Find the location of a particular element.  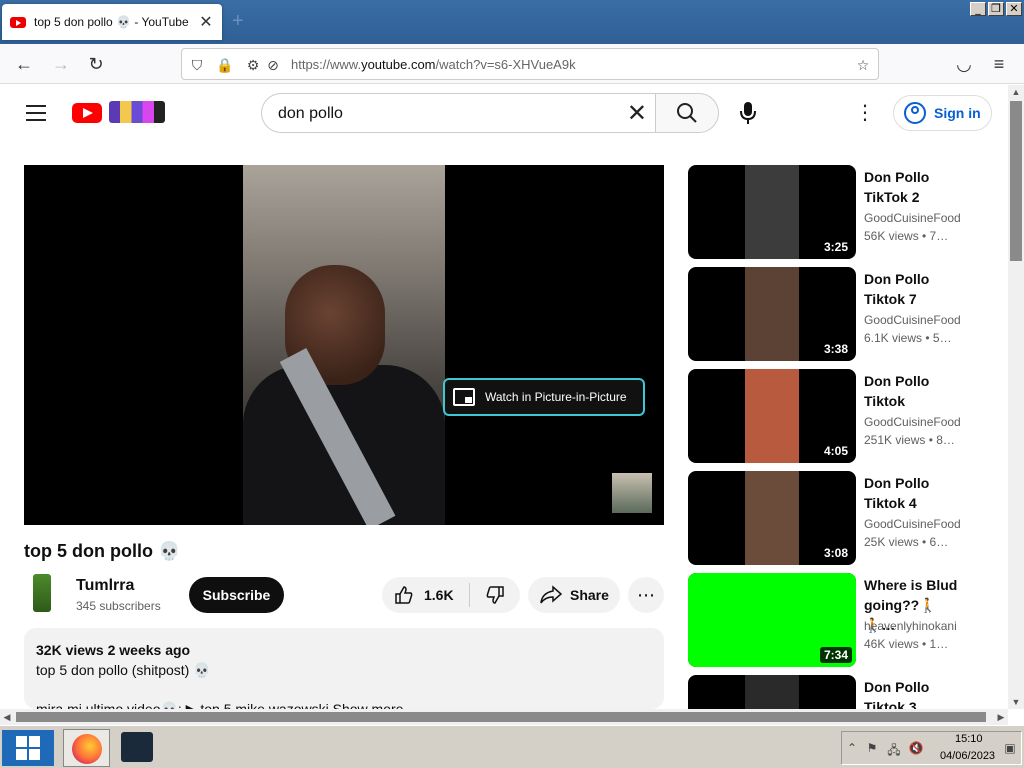

taskbar-app-icon is located at coordinates (137, 747).